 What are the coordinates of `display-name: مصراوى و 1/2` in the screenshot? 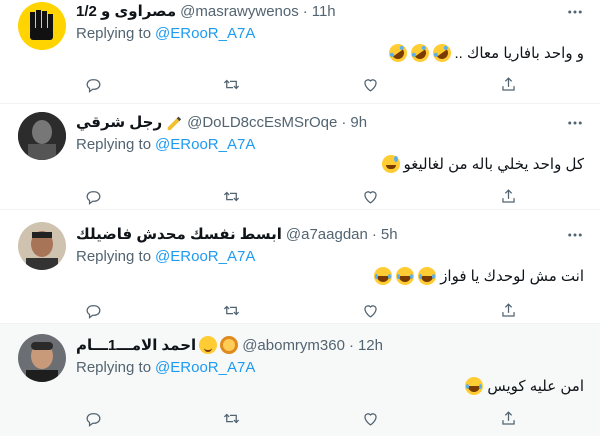 It's located at (126, 11).